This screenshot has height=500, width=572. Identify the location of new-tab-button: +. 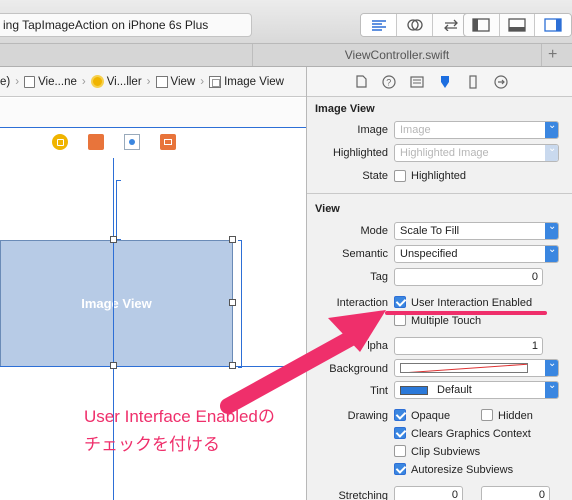
(552, 55).